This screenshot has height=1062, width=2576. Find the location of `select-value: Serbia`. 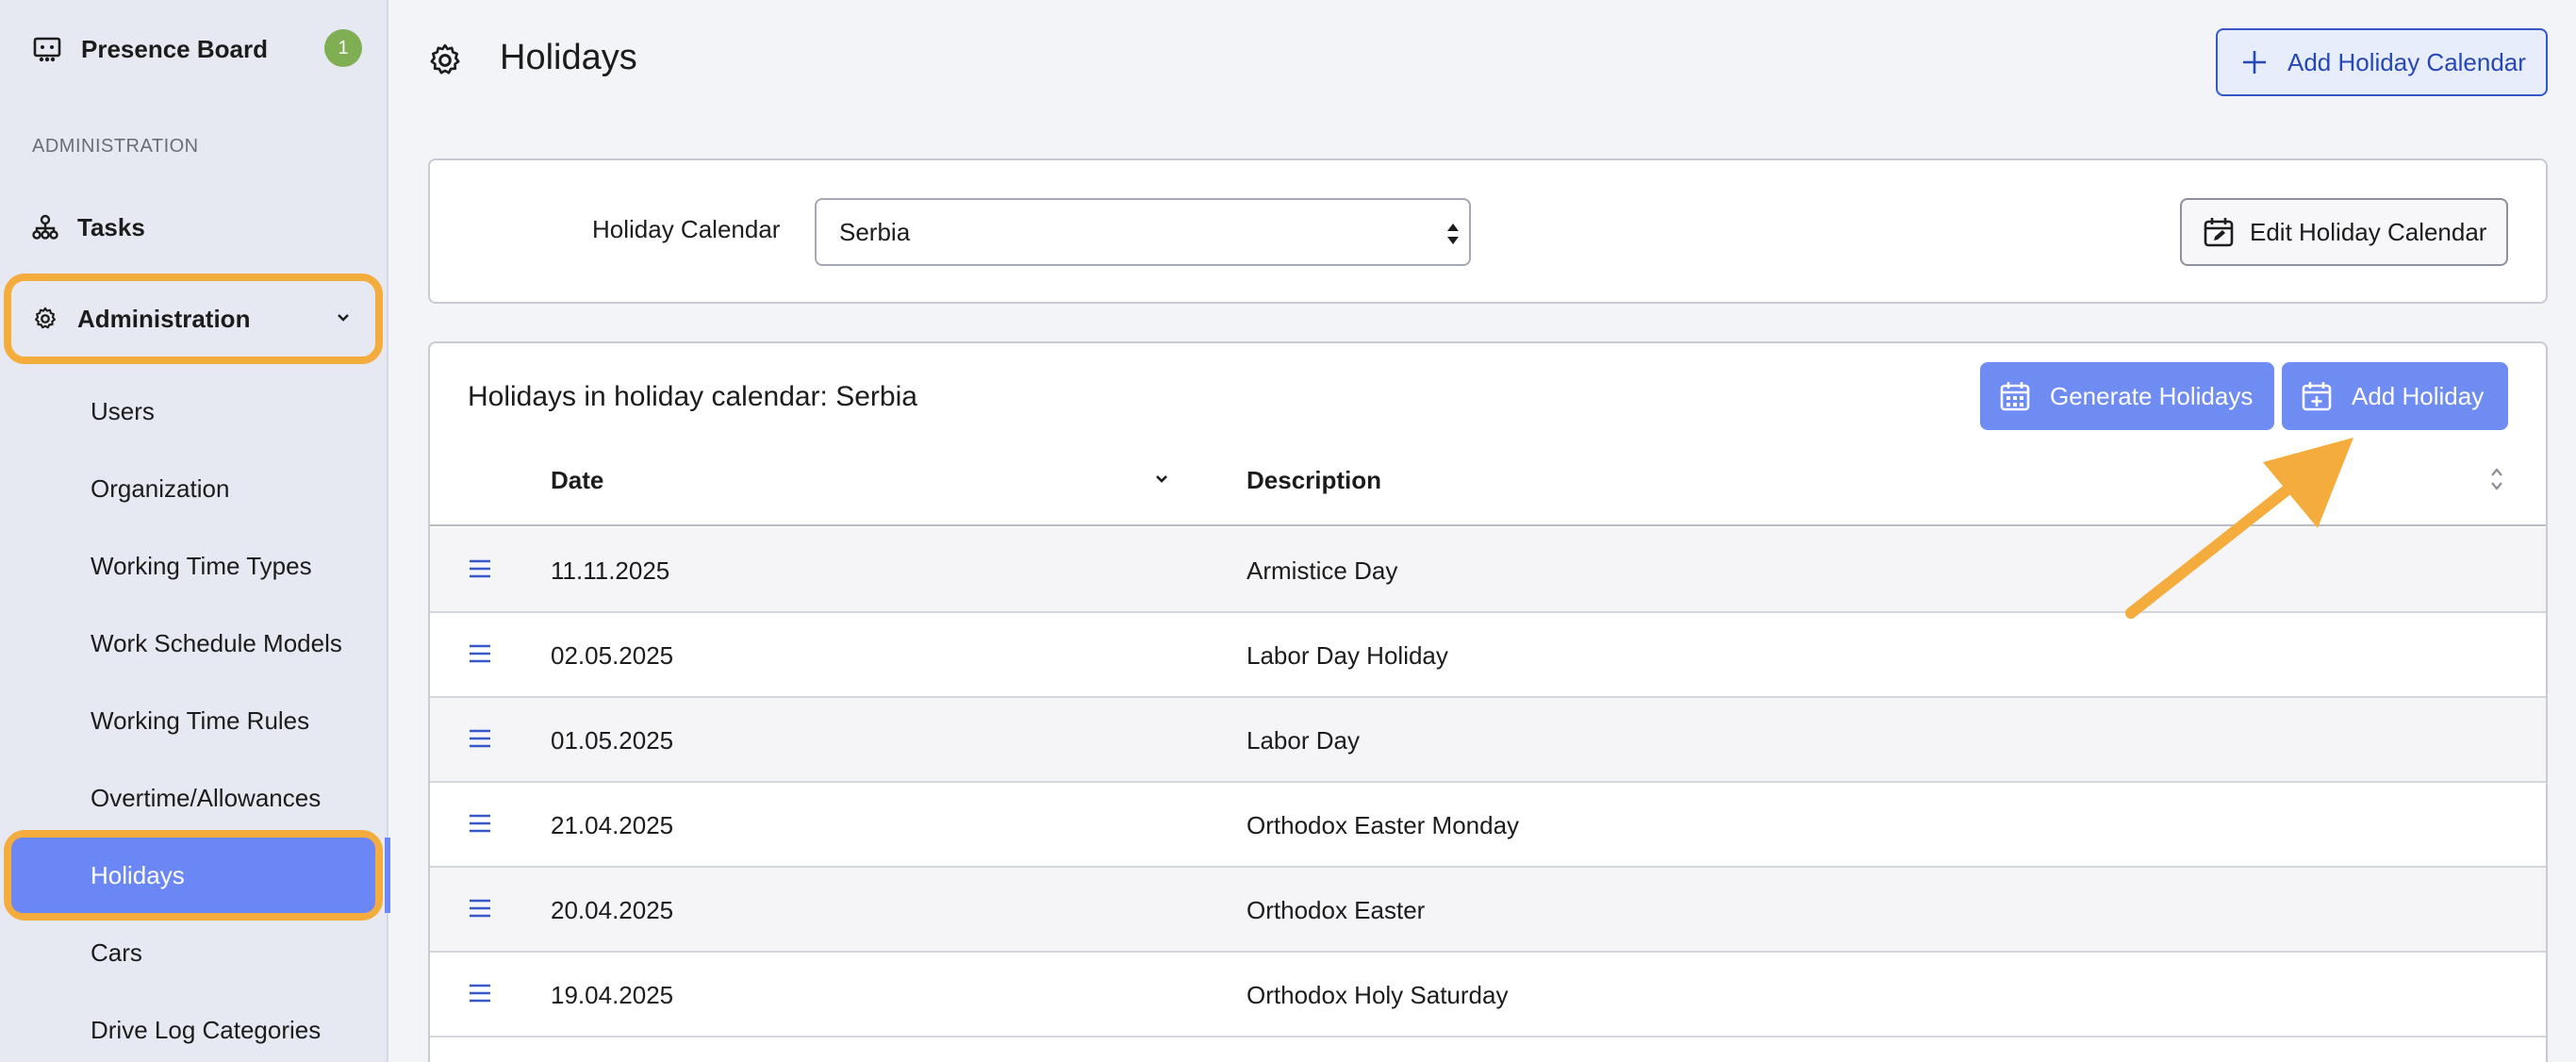

select-value: Serbia is located at coordinates (875, 231).